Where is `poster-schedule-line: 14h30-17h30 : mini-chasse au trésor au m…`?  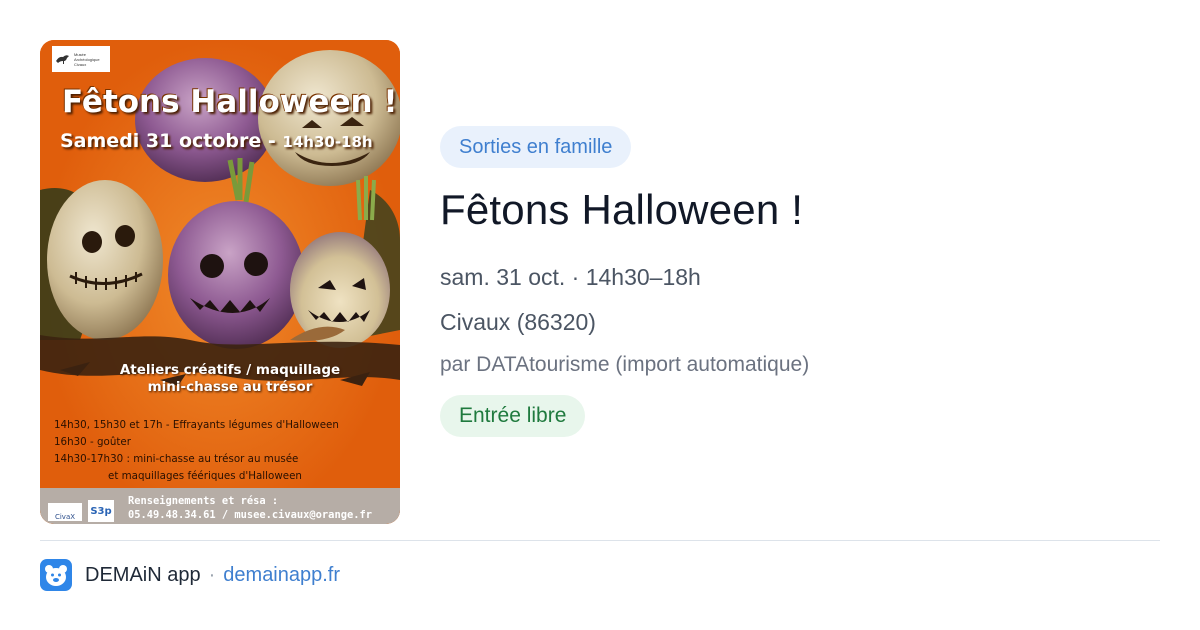 poster-schedule-line: 14h30-17h30 : mini-chasse au trésor au m… is located at coordinates (176, 459).